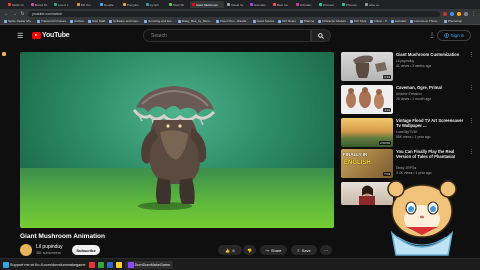 The width and height of the screenshot is (480, 270). What do you see at coordinates (4, 54) in the screenshot?
I see `sticky-note-icon` at bounding box center [4, 54].